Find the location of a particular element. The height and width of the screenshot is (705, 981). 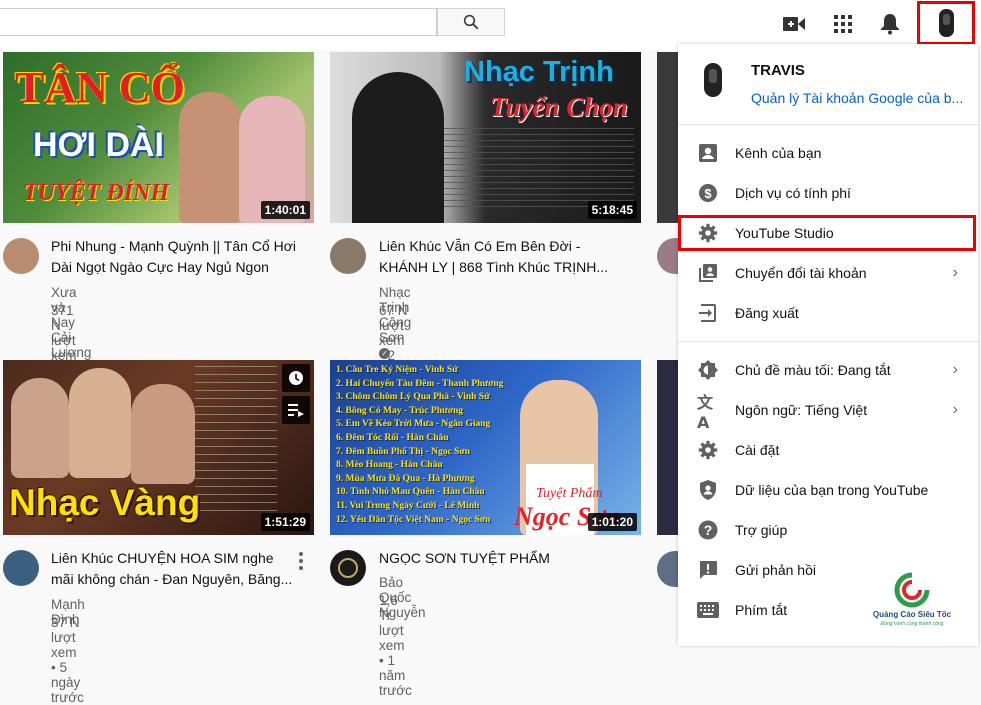

keyboard-icon is located at coordinates (708, 610).